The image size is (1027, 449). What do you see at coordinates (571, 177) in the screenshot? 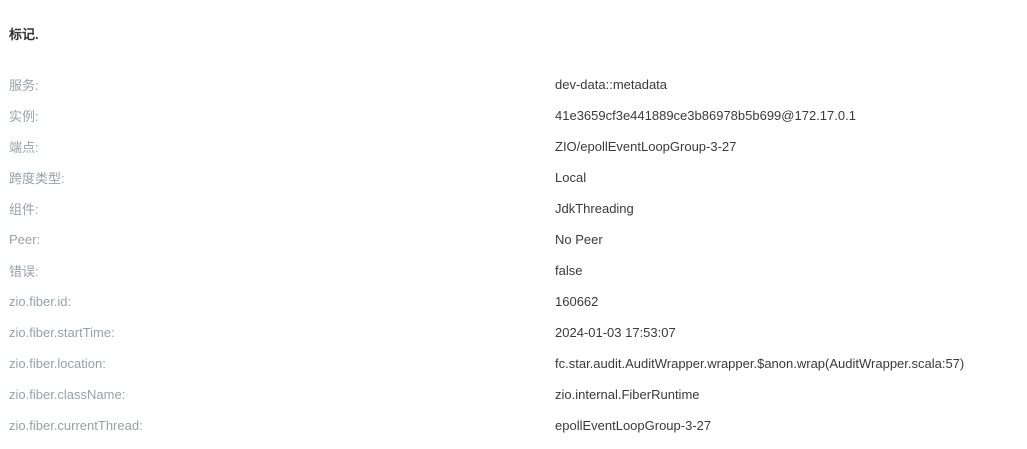
I see `tag-value: Local` at bounding box center [571, 177].